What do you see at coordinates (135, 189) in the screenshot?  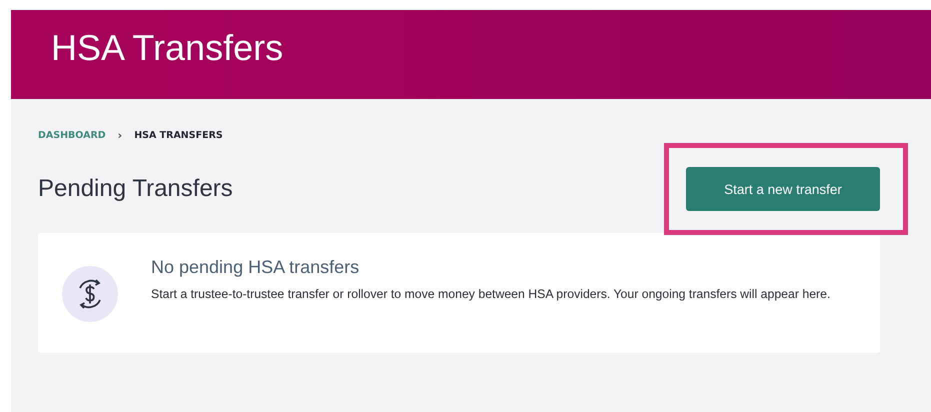 I see `section-heading: Pending Transfers` at bounding box center [135, 189].